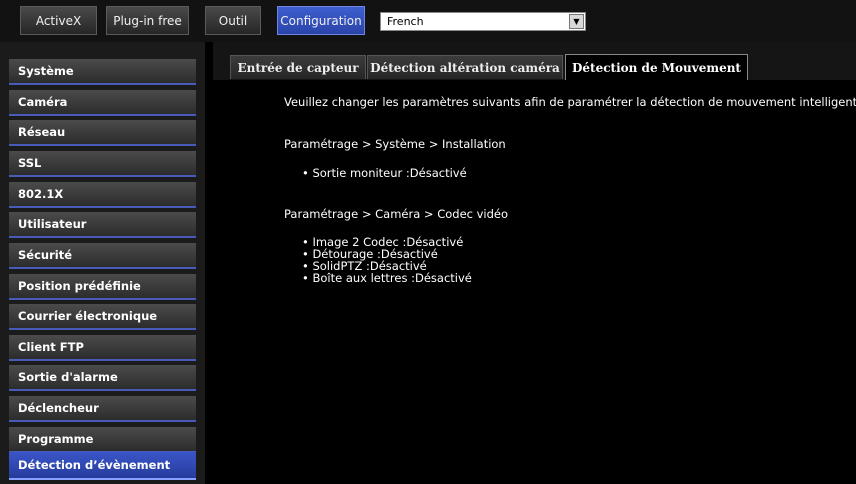 Image resolution: width=856 pixels, height=484 pixels. I want to click on sidebar-item-programme: Programme, so click(102, 440).